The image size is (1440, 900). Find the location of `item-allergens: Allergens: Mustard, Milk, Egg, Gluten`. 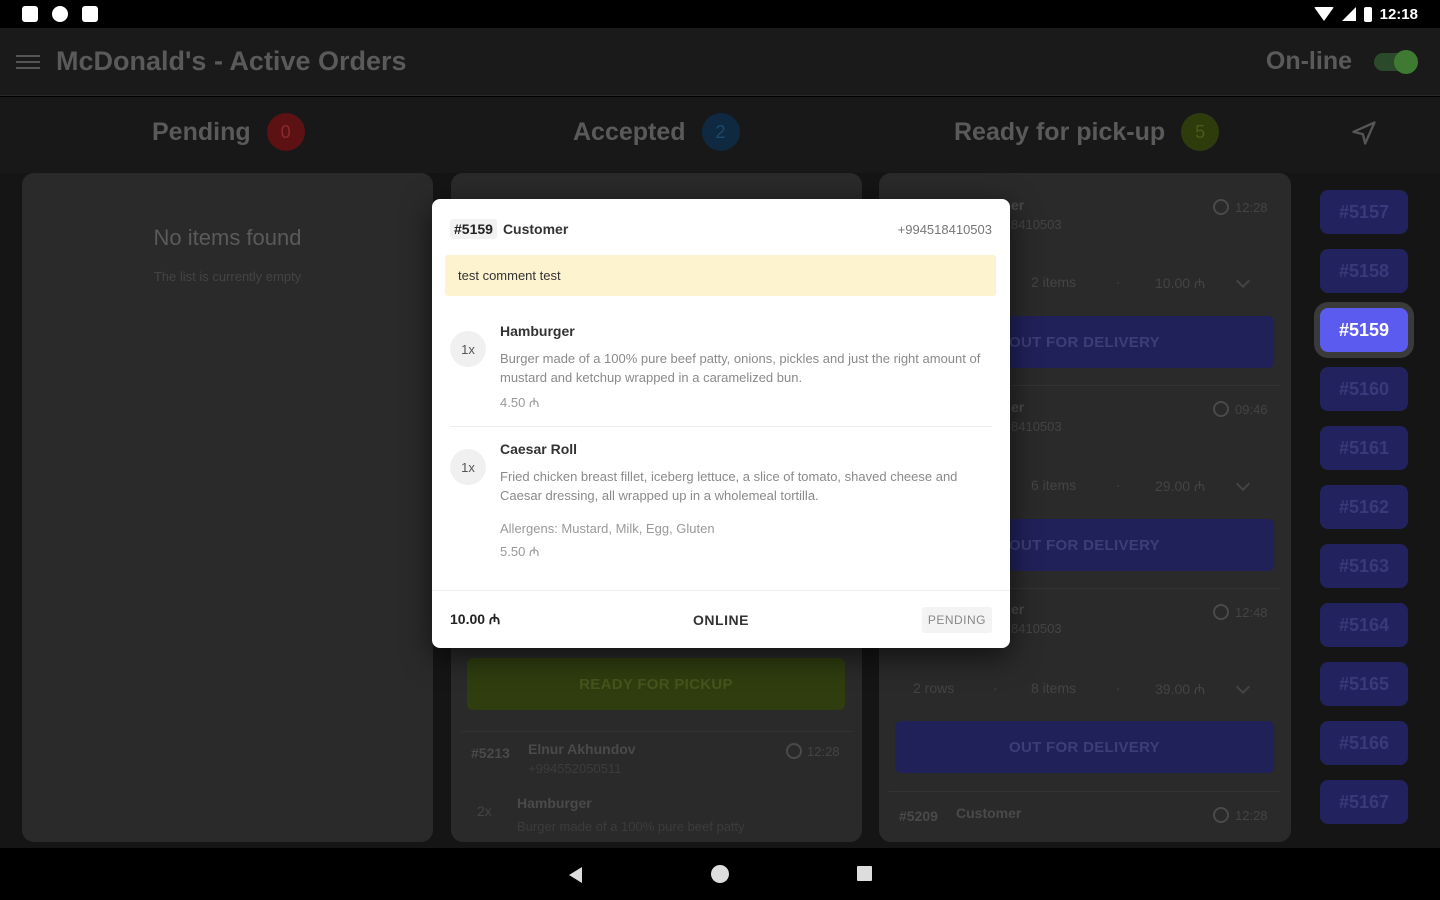

item-allergens: Allergens: Mustard, Milk, Egg, Gluten is located at coordinates (607, 528).